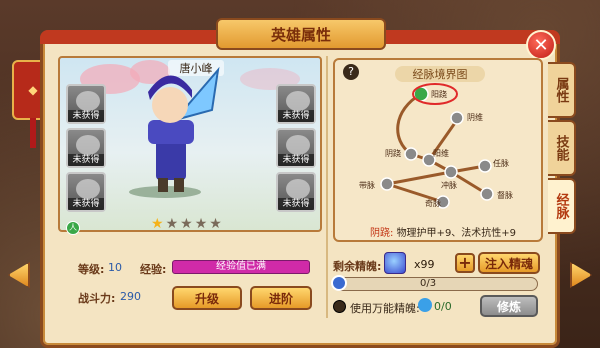 The height and width of the screenshot is (348, 600). Describe the element at coordinates (393, 153) in the screenshot. I see `node-label-yinqiao: 阴跷` at that location.